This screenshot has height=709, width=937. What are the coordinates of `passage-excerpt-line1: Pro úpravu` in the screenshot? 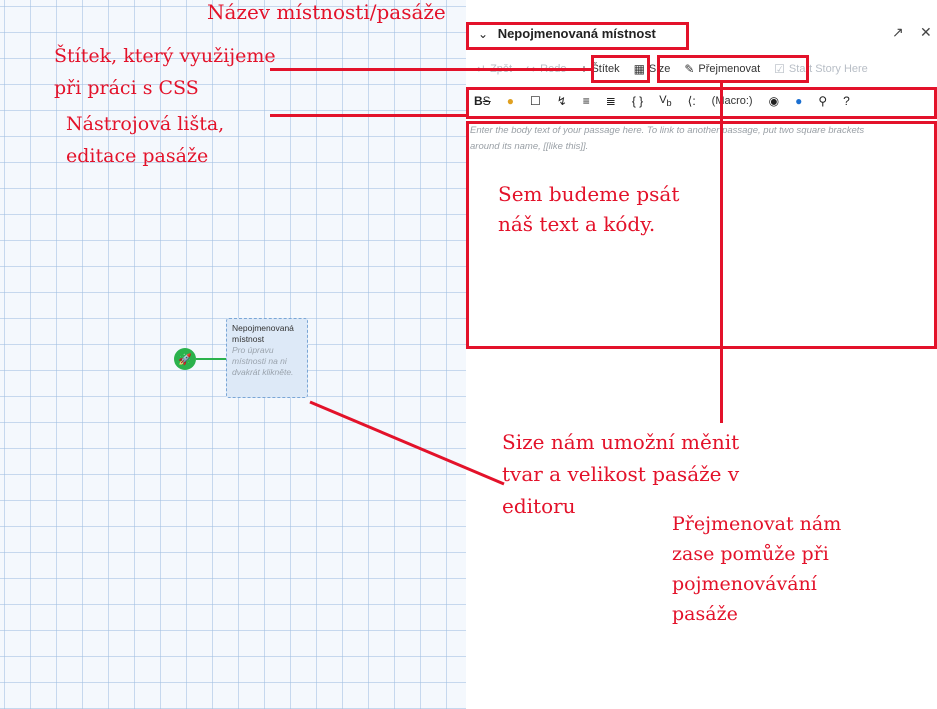 It's located at (253, 350).